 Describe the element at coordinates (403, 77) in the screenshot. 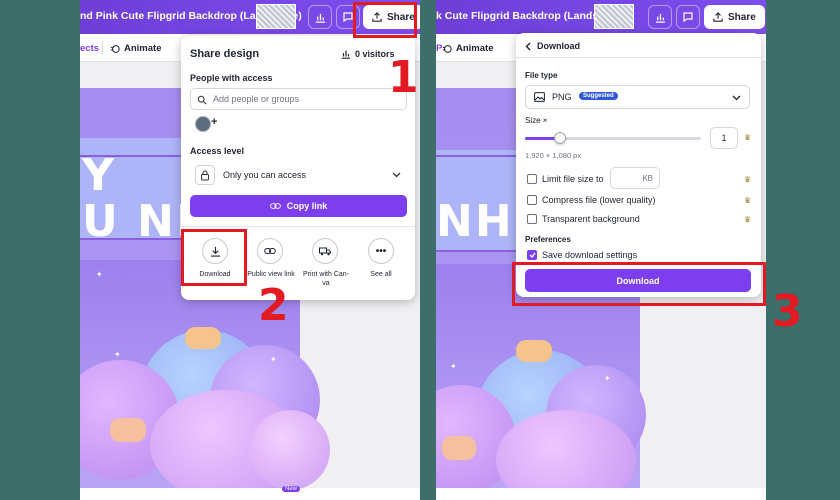

I see `step-number-1: 1` at that location.